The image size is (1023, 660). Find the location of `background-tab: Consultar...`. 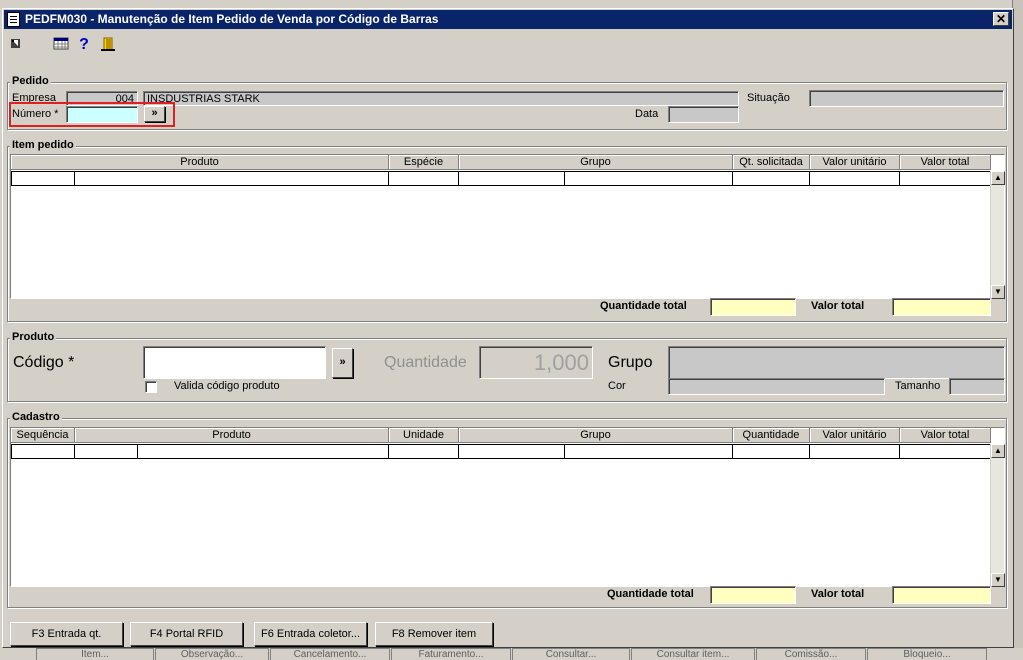

background-tab: Consultar... is located at coordinates (571, 654).